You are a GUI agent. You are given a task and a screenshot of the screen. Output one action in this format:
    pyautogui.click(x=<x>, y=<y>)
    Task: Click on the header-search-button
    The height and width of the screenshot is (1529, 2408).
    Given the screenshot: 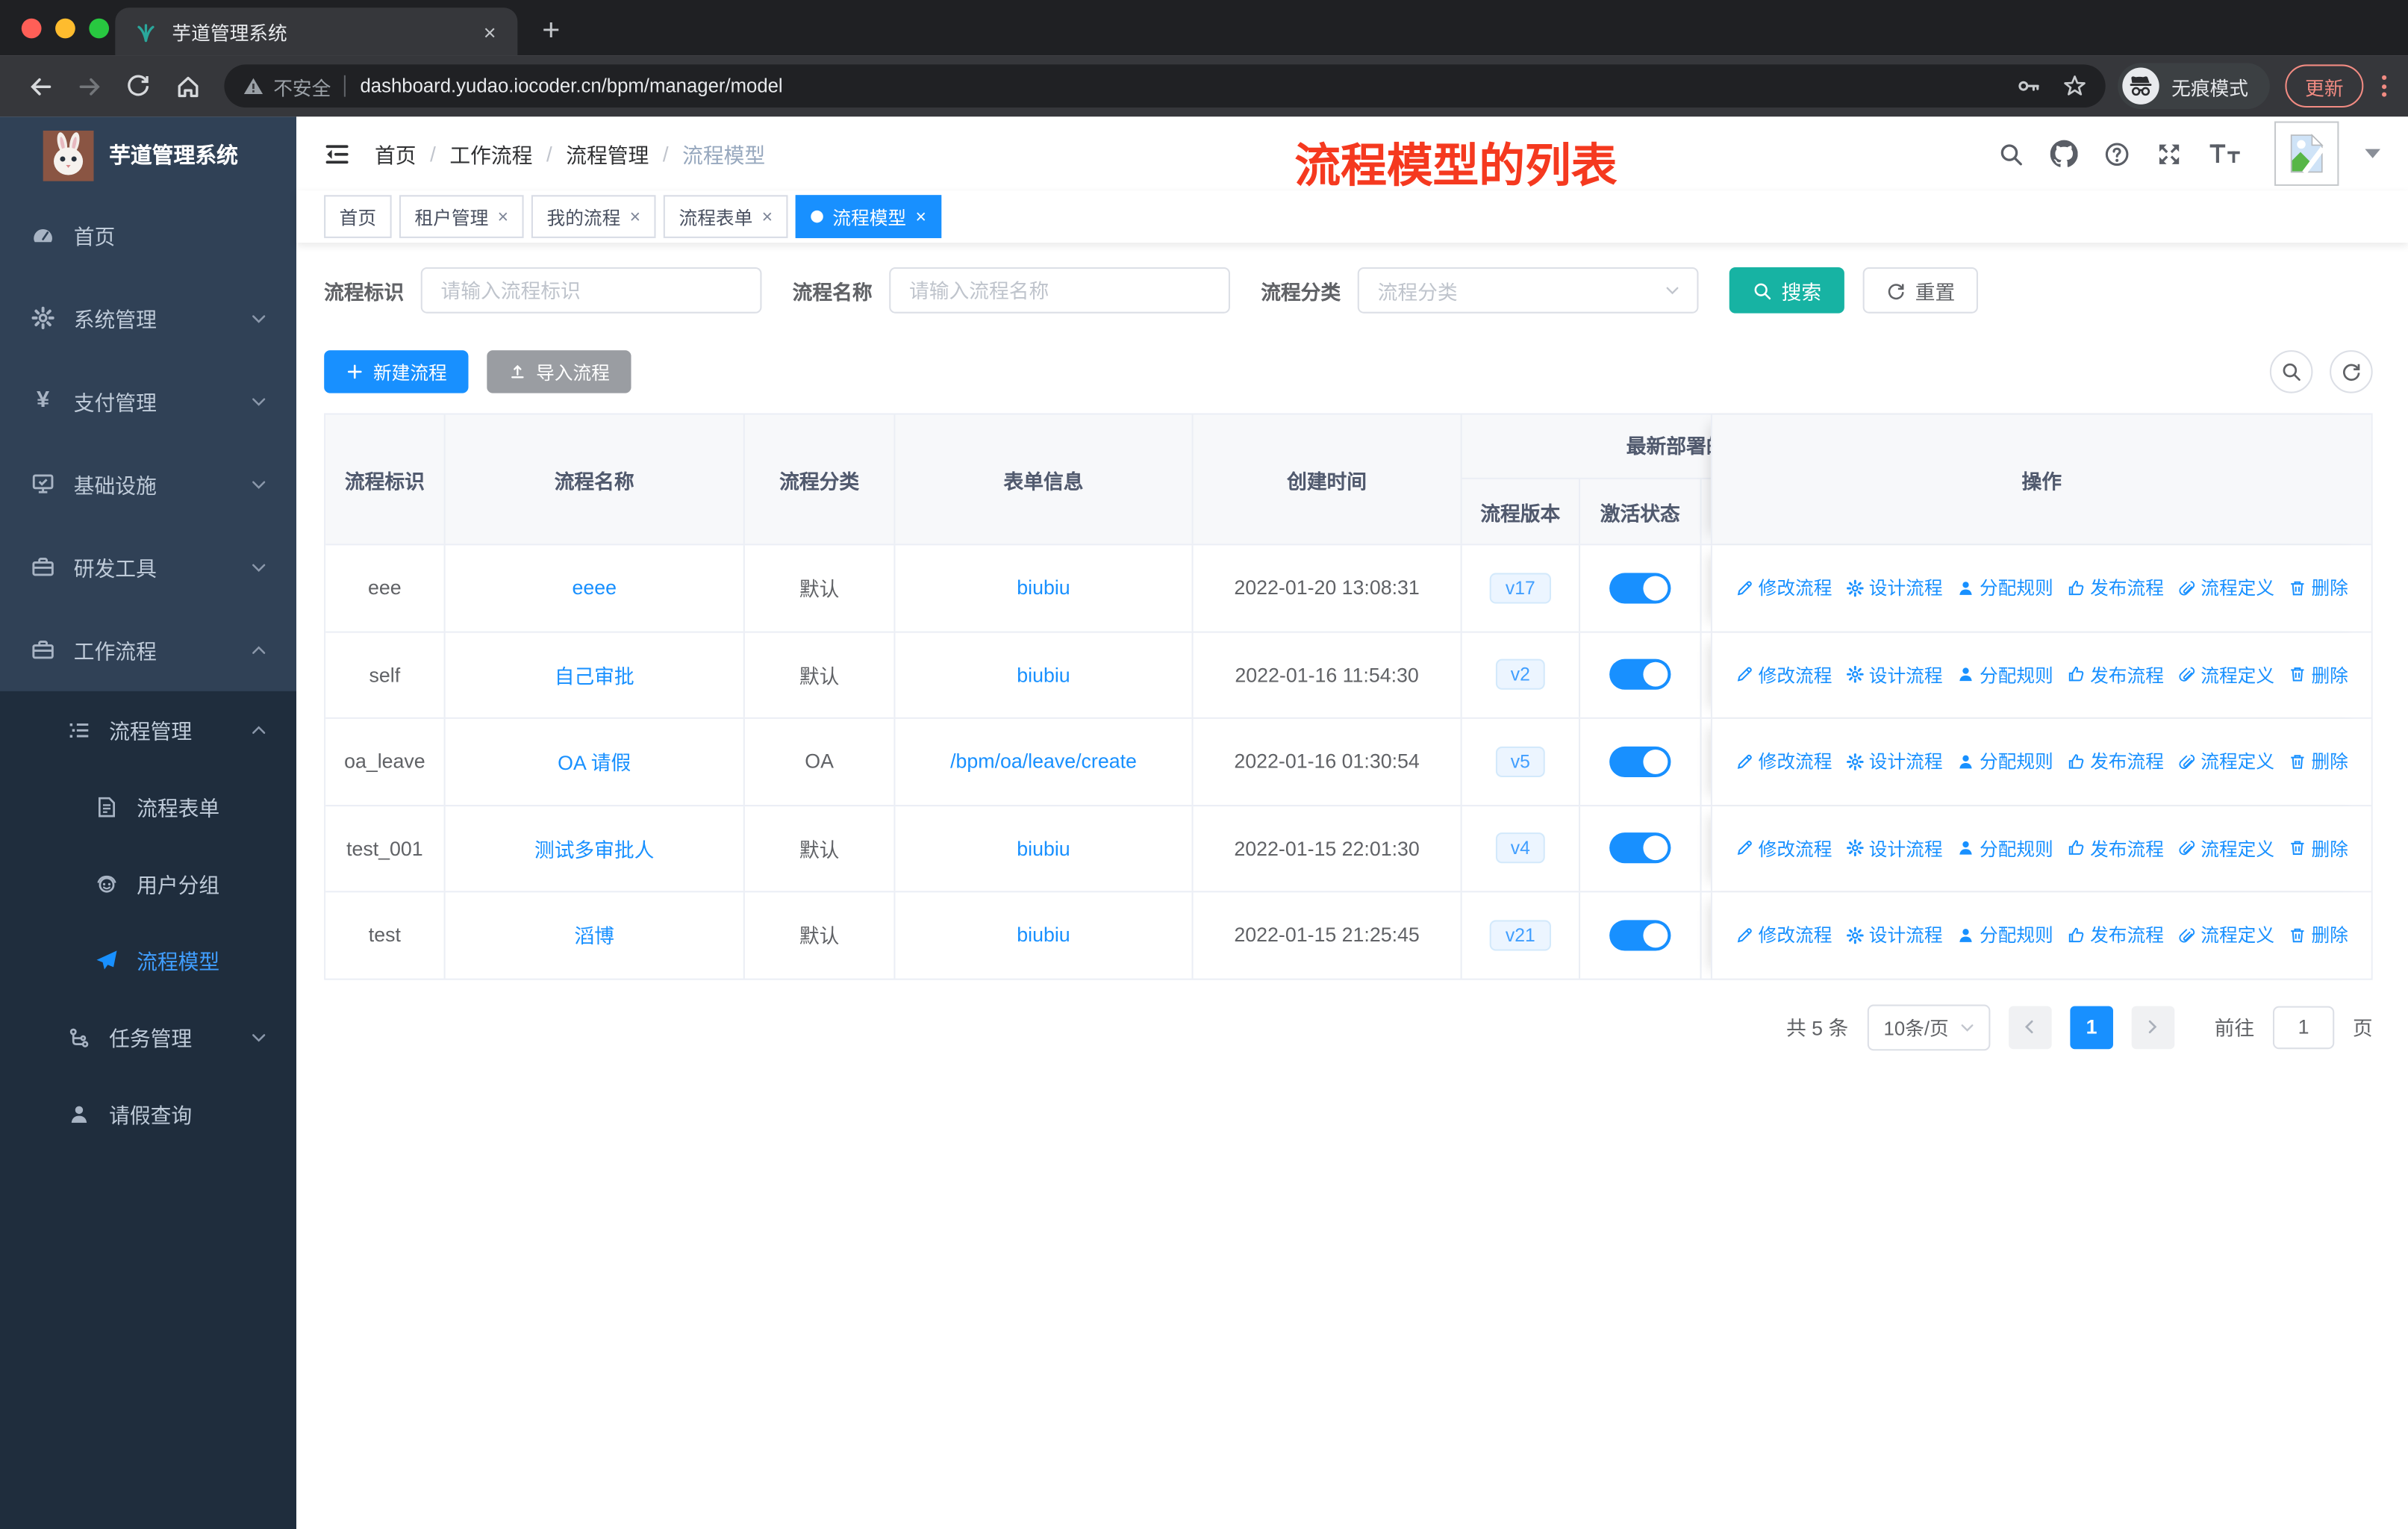 What is the action you would take?
    pyautogui.click(x=2011, y=153)
    